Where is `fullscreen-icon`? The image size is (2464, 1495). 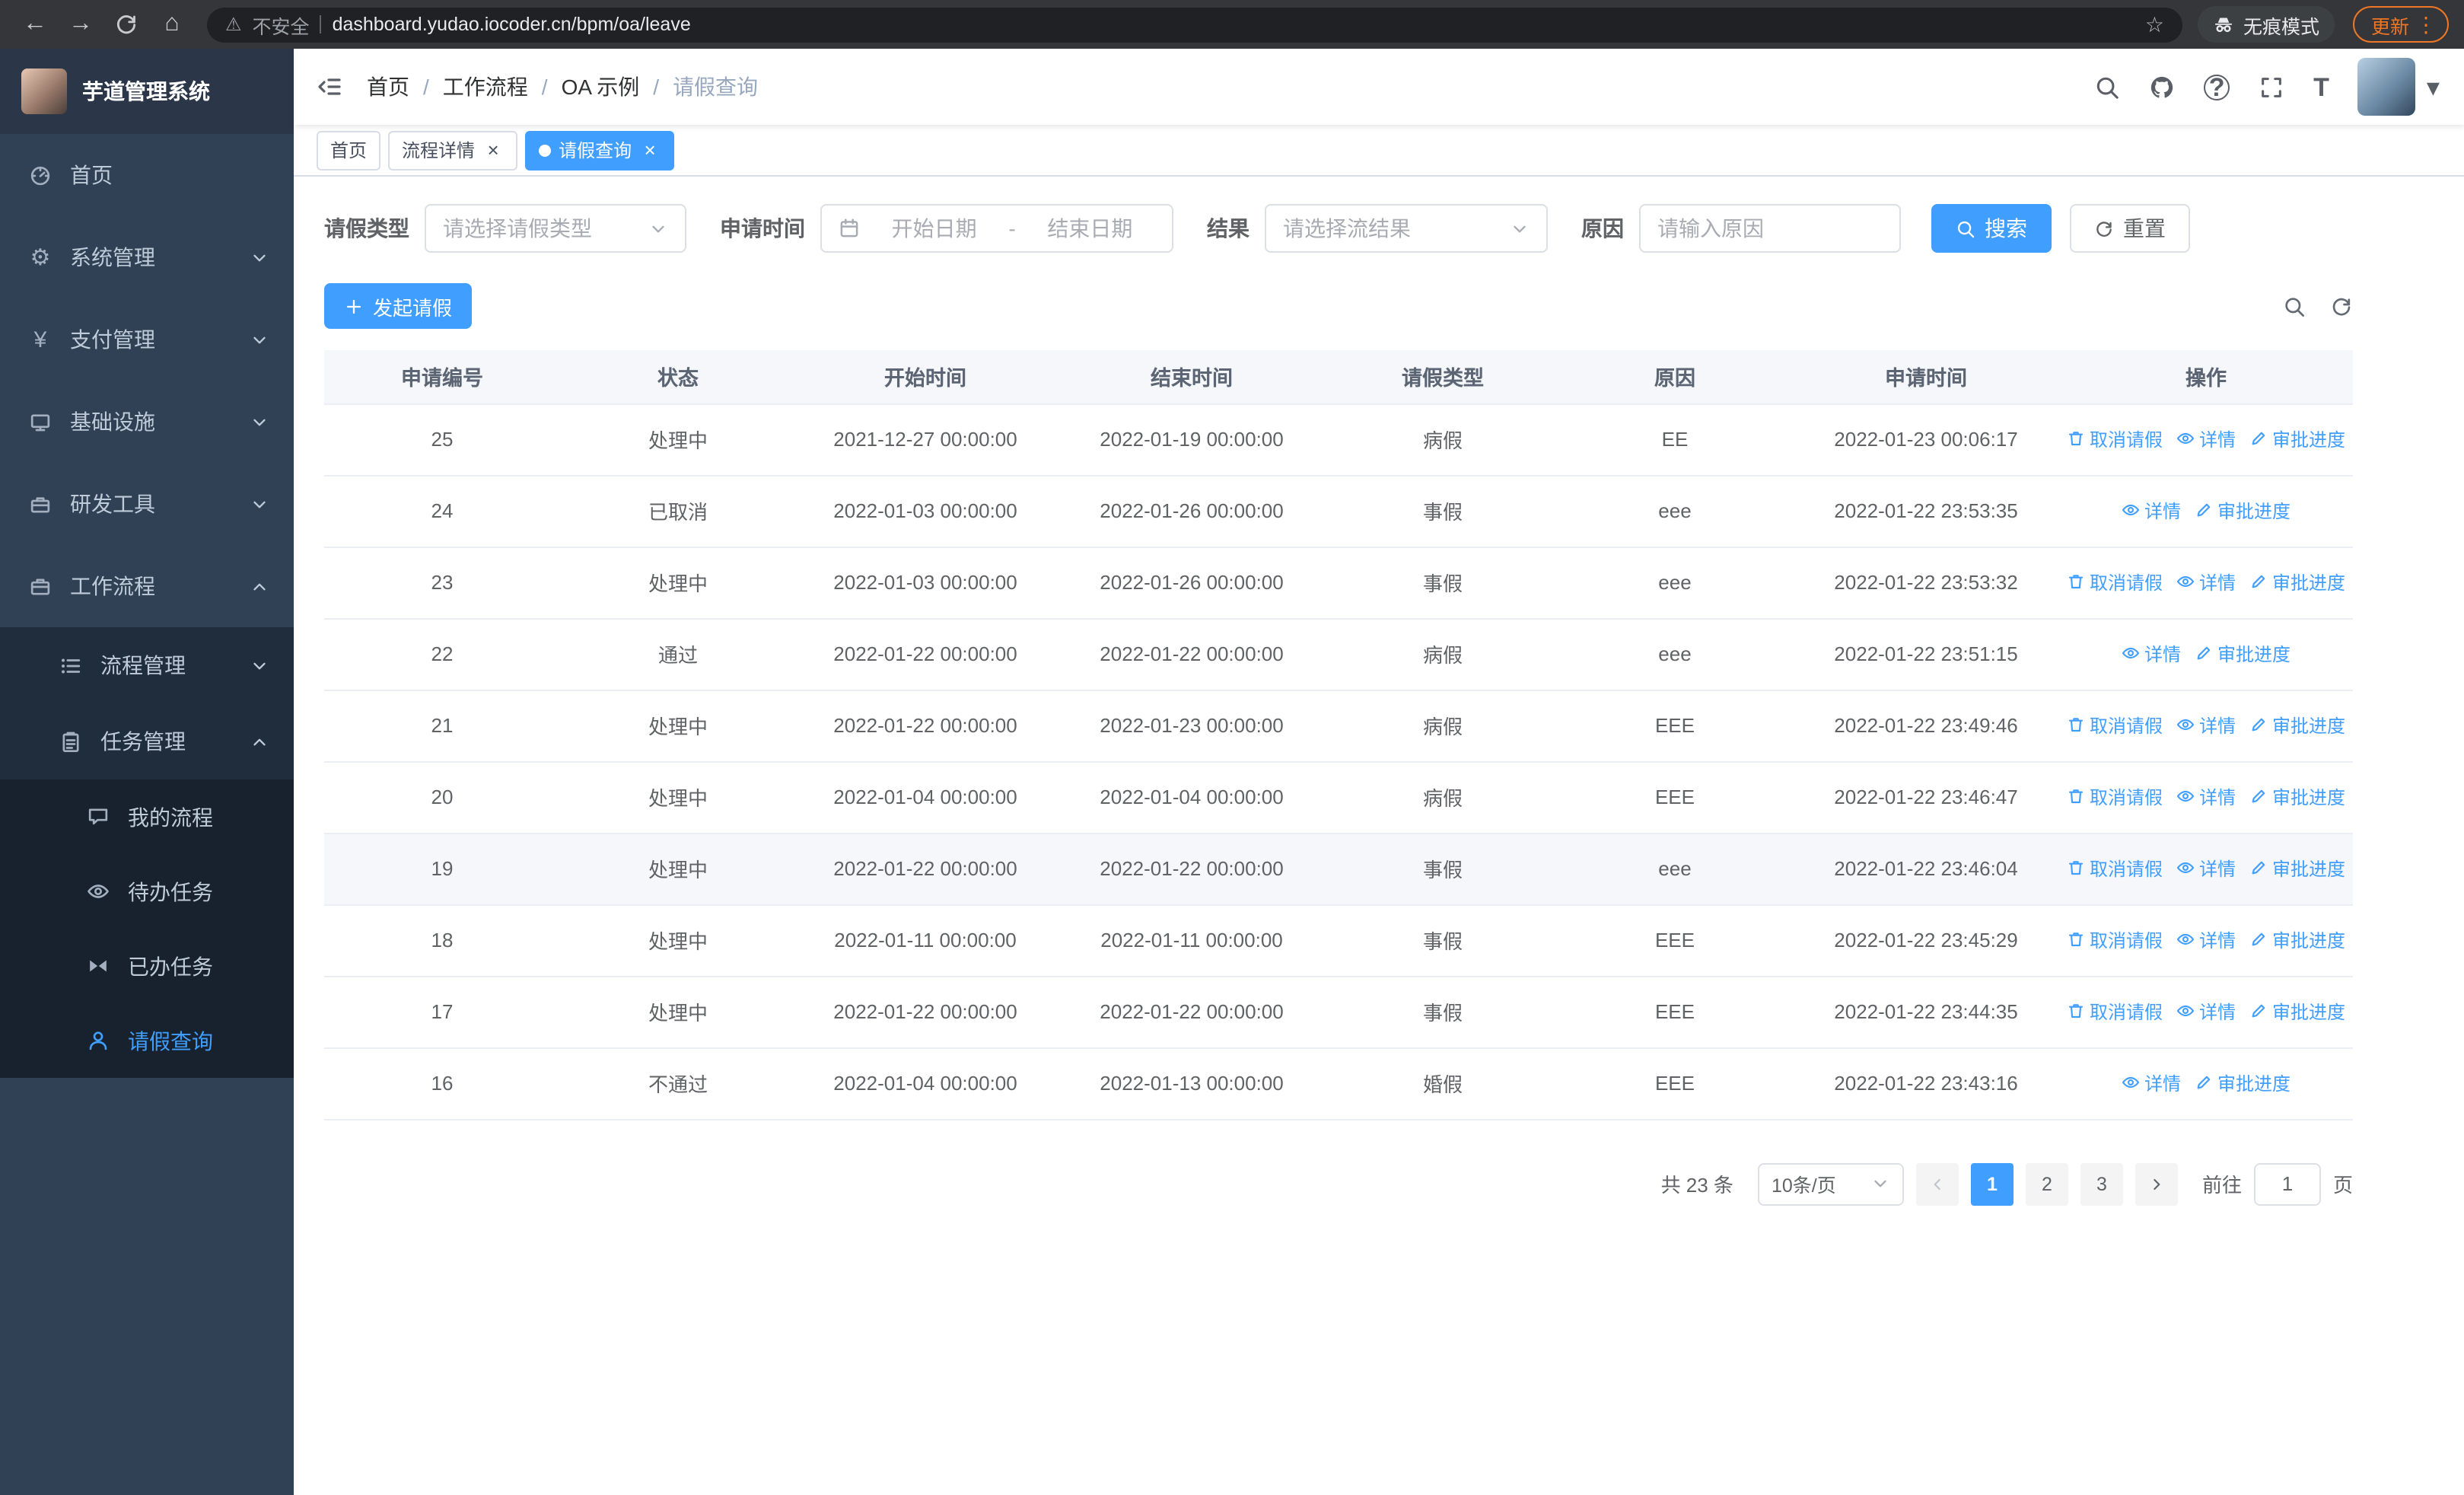
fullscreen-icon is located at coordinates (2271, 87).